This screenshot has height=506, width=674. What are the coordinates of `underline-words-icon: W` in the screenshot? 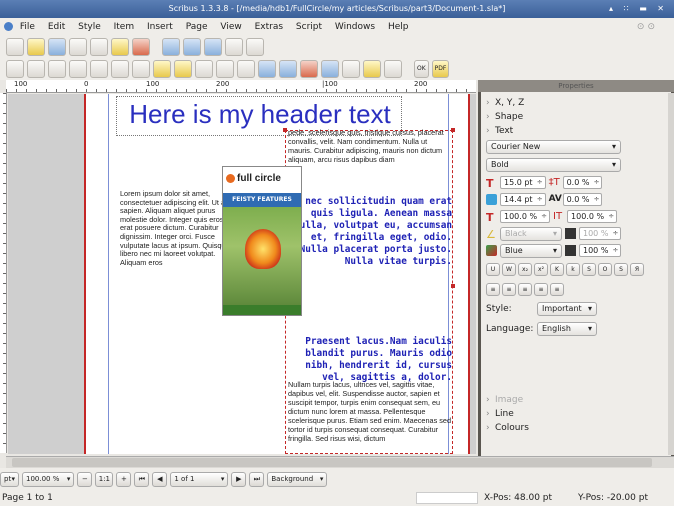 It's located at (509, 269).